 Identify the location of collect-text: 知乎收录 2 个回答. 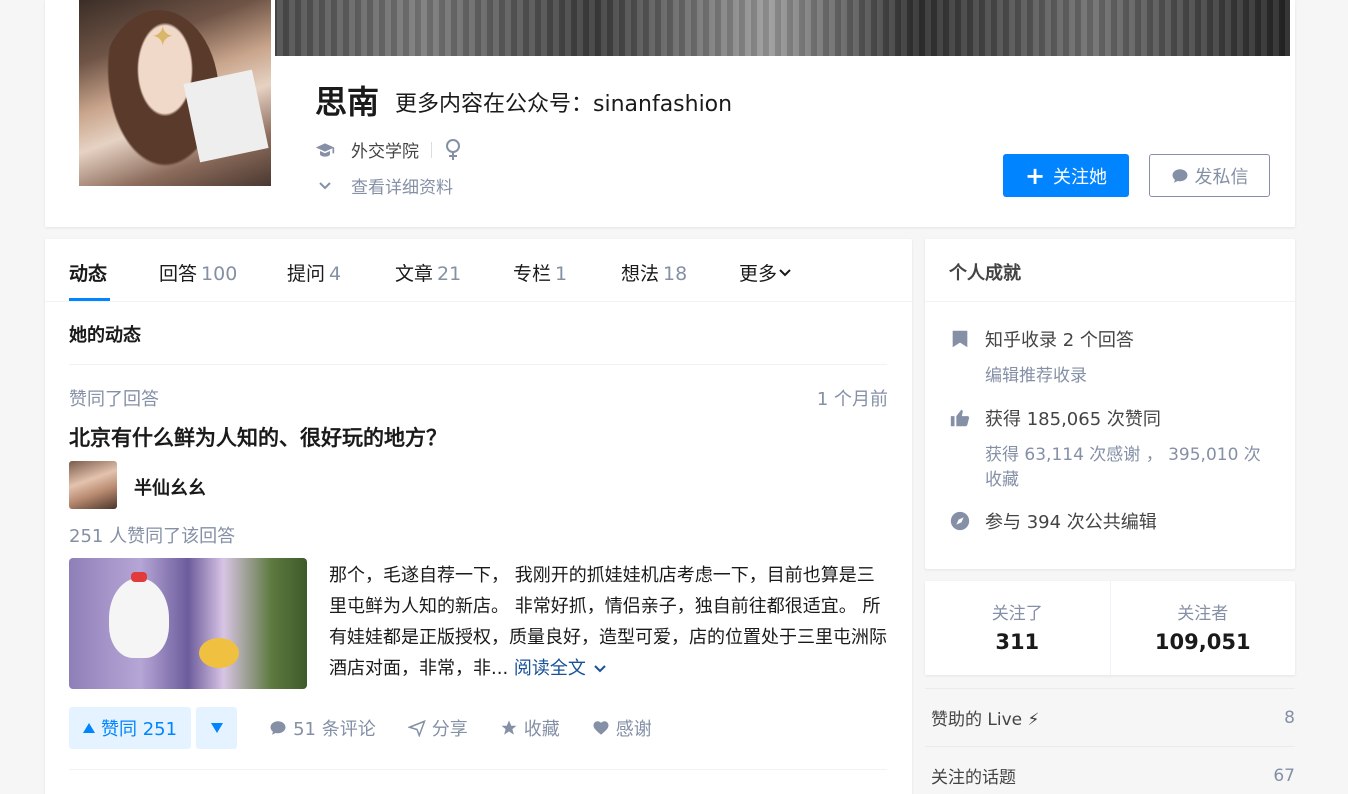
(1059, 340).